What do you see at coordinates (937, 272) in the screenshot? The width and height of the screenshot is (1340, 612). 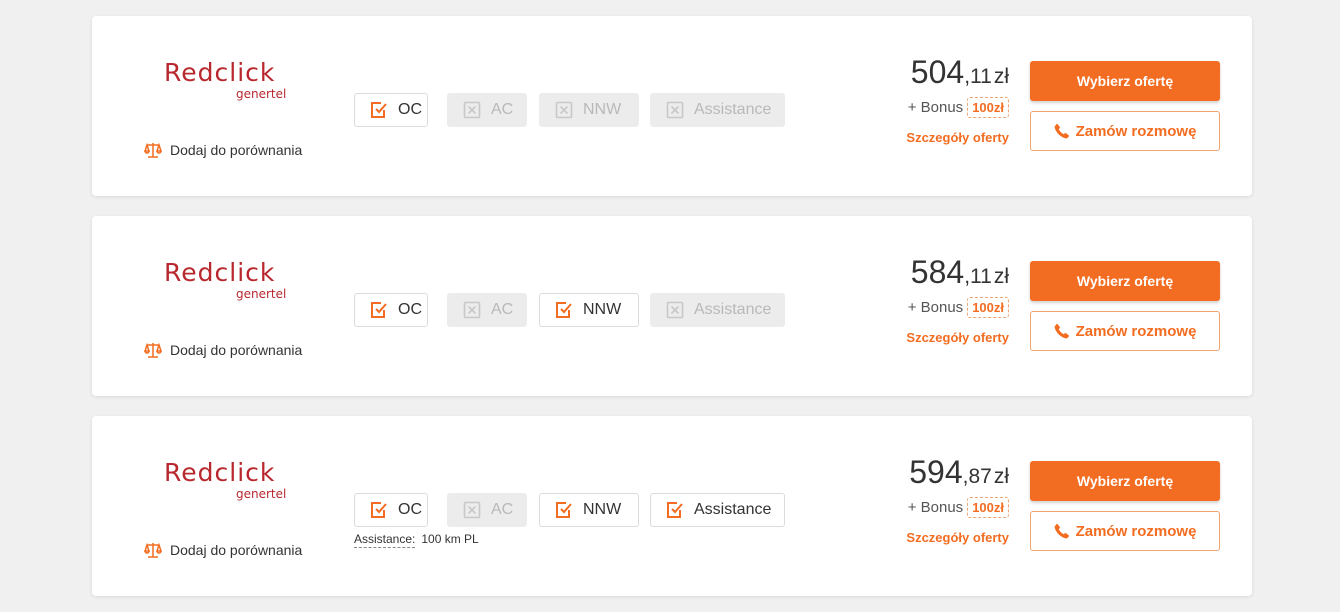 I see `price-integer: 584` at bounding box center [937, 272].